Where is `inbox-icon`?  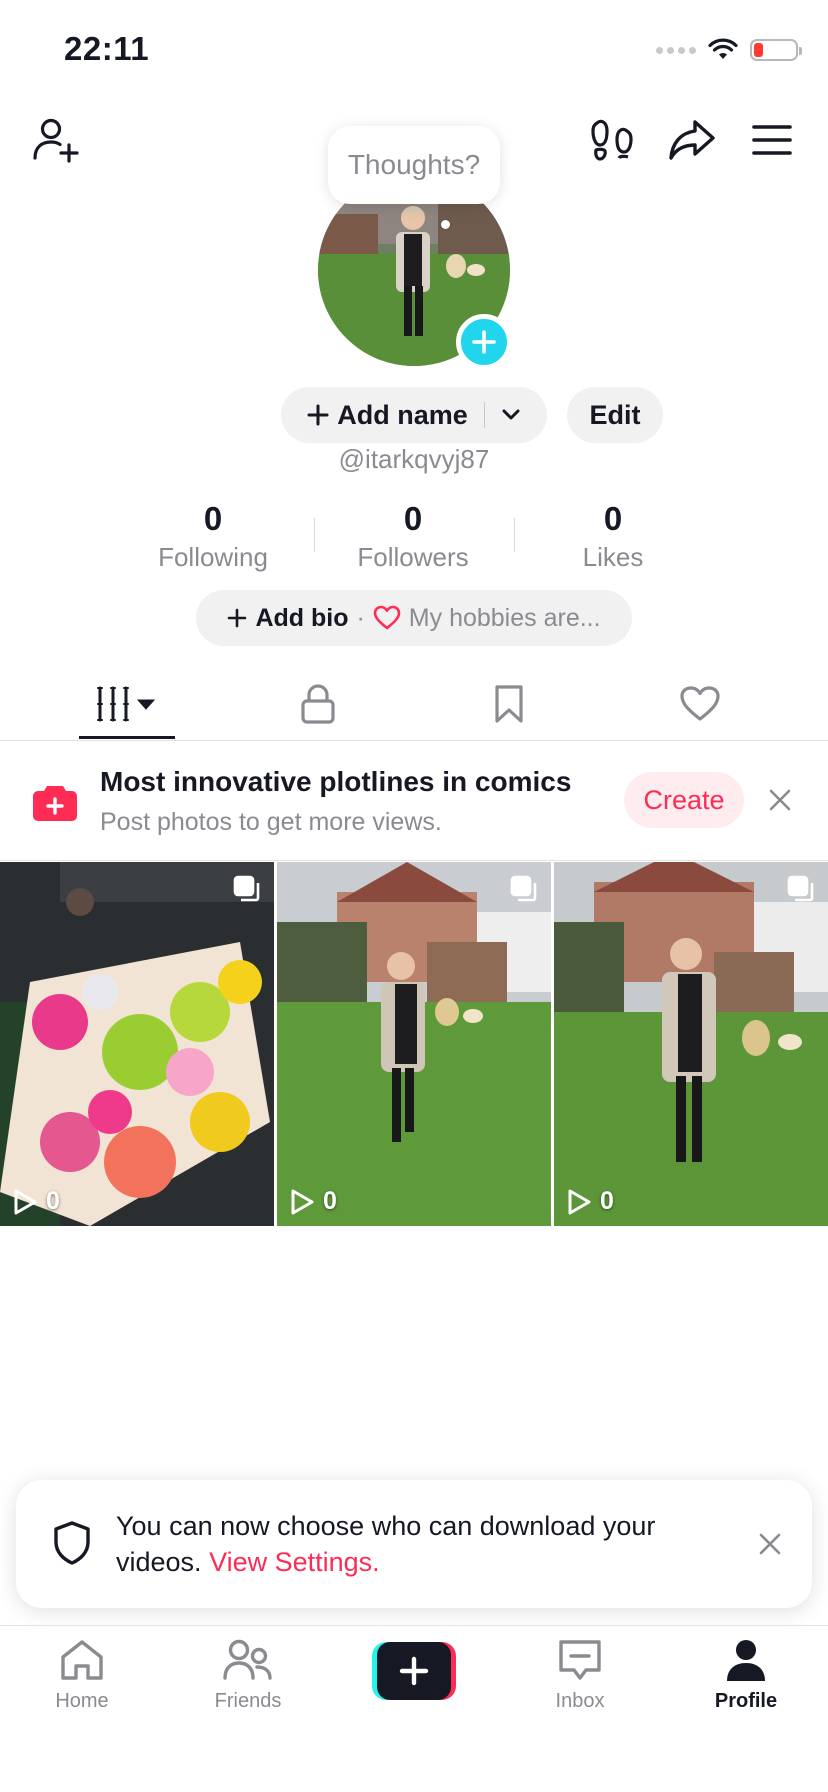 inbox-icon is located at coordinates (580, 1660).